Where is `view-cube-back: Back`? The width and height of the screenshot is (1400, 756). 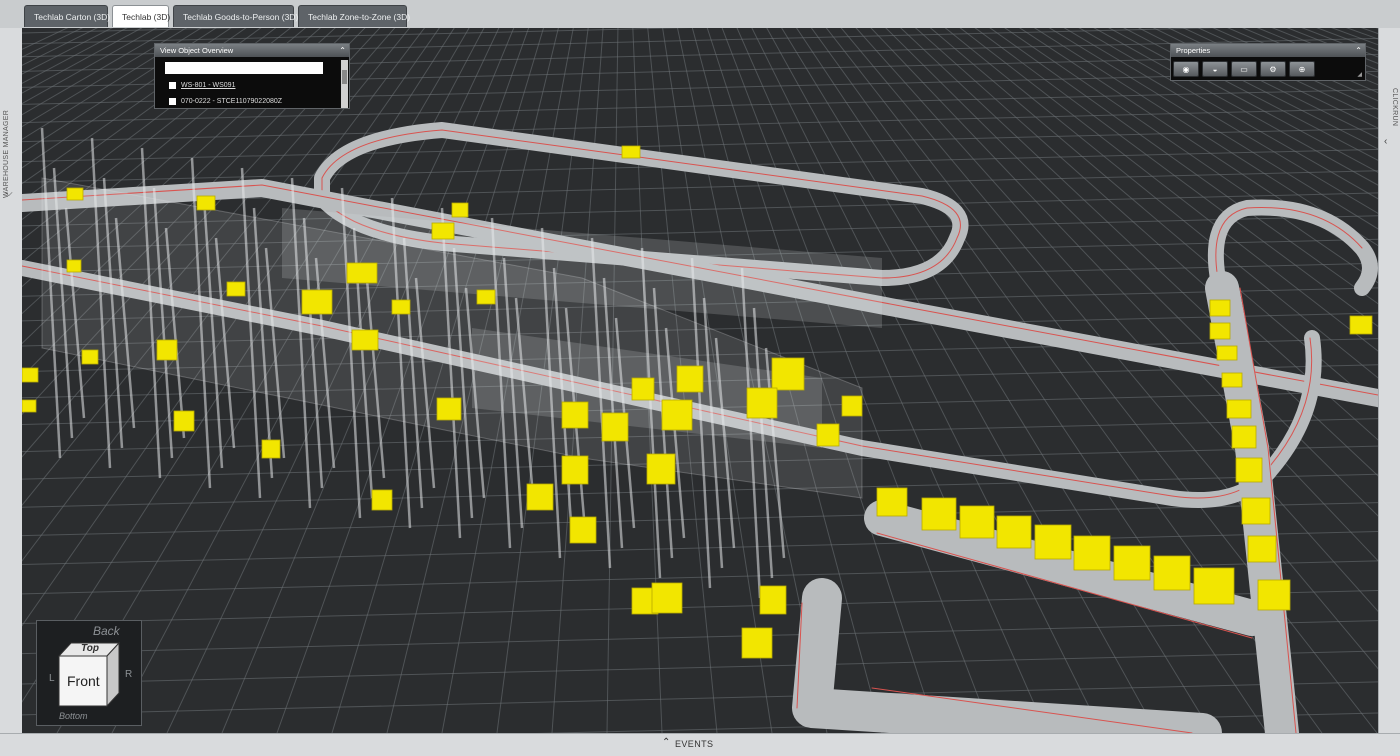
view-cube-back: Back is located at coordinates (106, 631).